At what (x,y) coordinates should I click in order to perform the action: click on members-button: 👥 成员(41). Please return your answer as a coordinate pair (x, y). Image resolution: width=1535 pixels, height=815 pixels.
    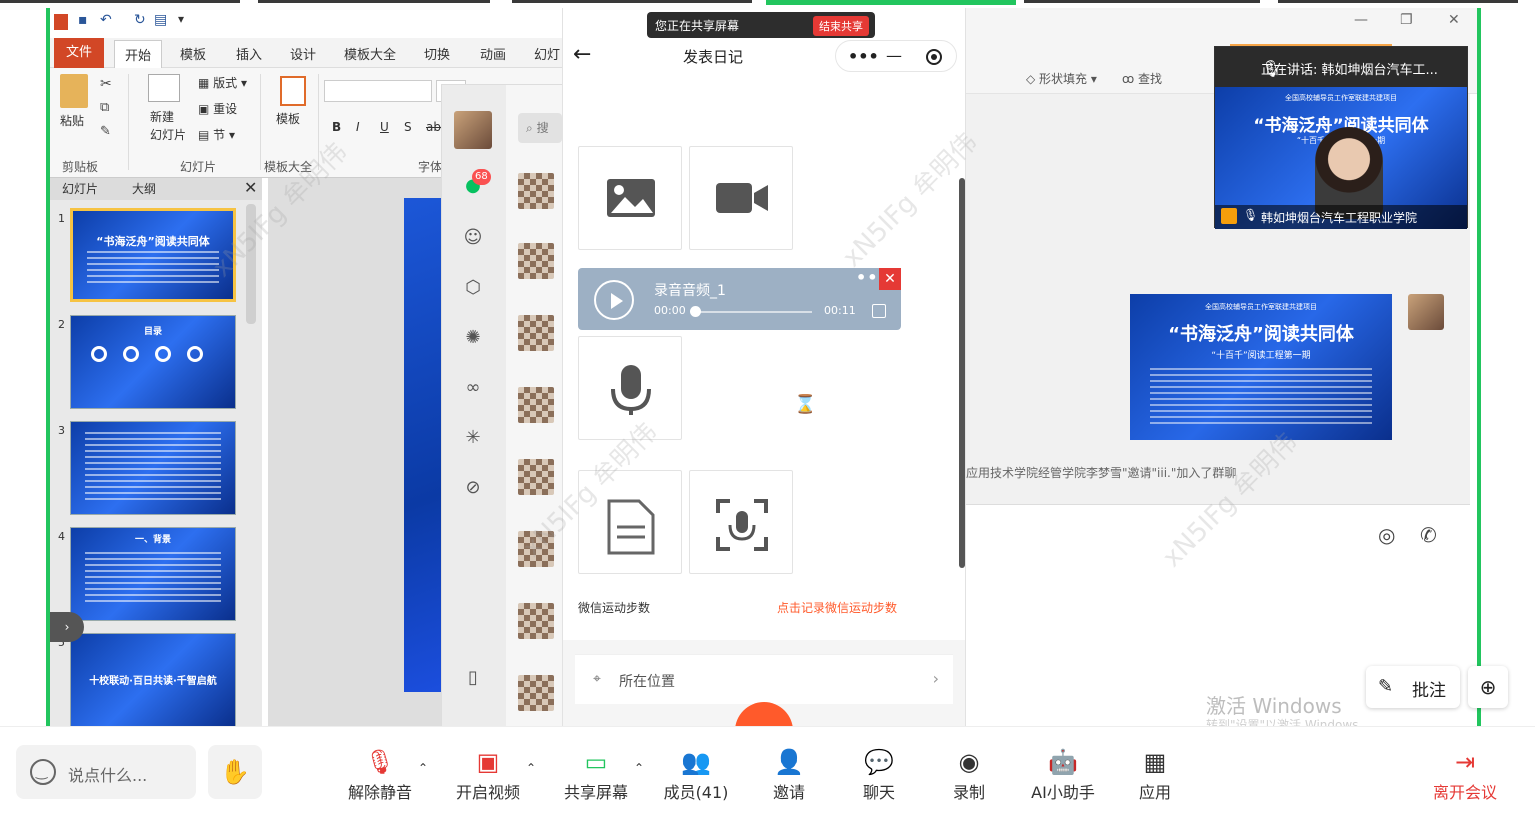
    Looking at the image, I should click on (696, 775).